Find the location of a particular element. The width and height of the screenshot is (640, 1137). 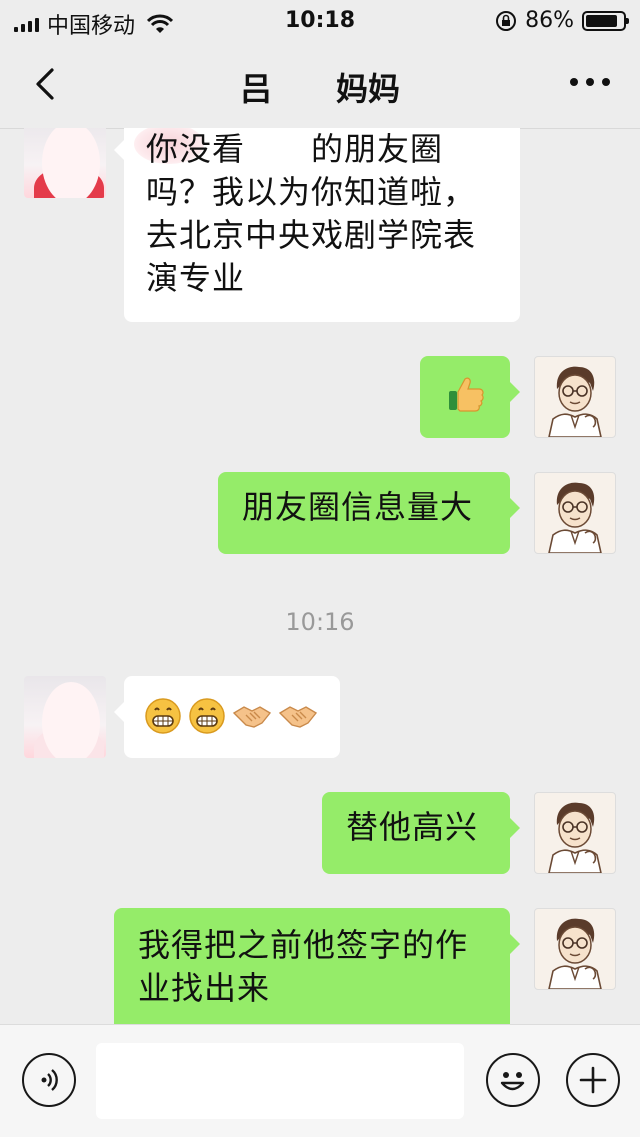

message-text: 替他高兴 is located at coordinates (412, 827).